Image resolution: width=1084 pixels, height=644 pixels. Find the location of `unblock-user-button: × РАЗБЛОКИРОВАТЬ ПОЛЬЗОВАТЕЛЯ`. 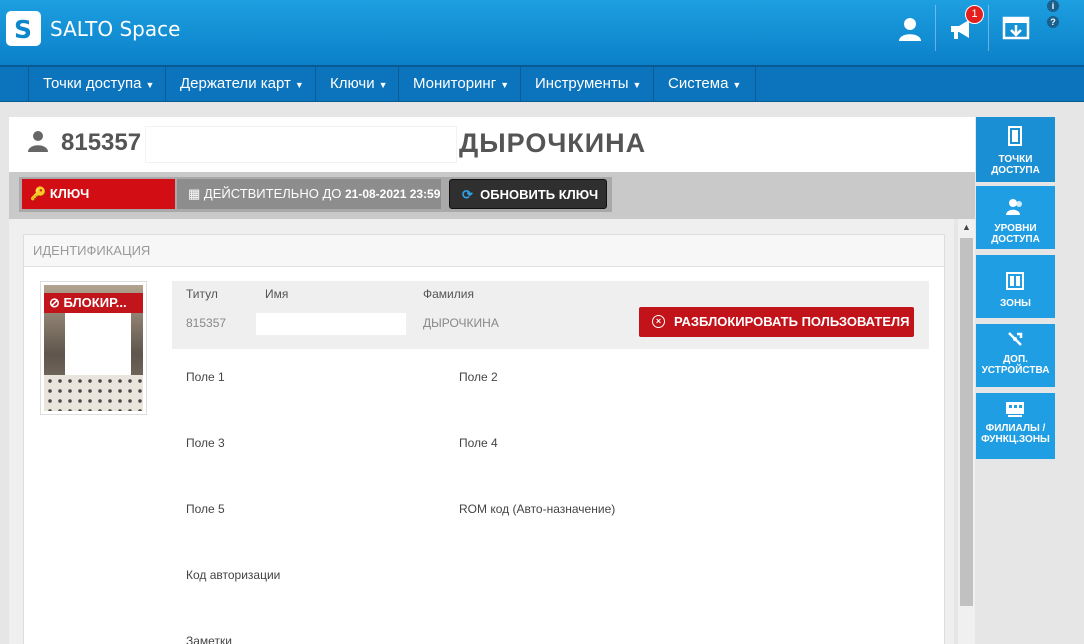

unblock-user-button: × РАЗБЛОКИРОВАТЬ ПОЛЬЗОВАТЕЛЯ is located at coordinates (776, 322).